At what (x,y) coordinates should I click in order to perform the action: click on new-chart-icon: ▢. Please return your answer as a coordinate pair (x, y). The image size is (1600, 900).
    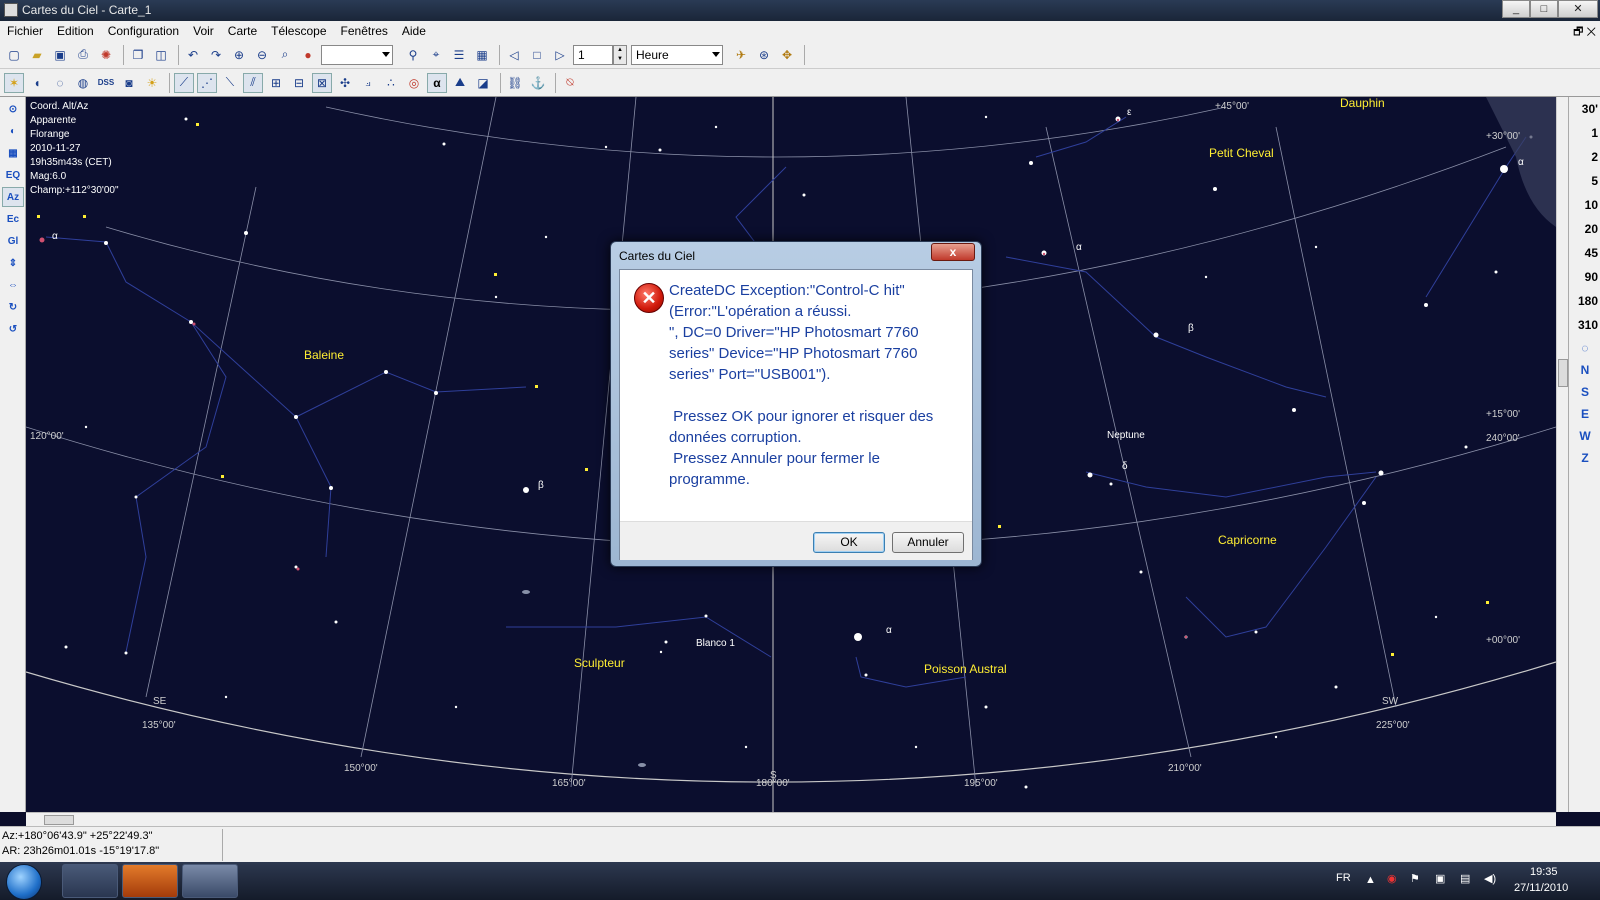
    Looking at the image, I should click on (14, 55).